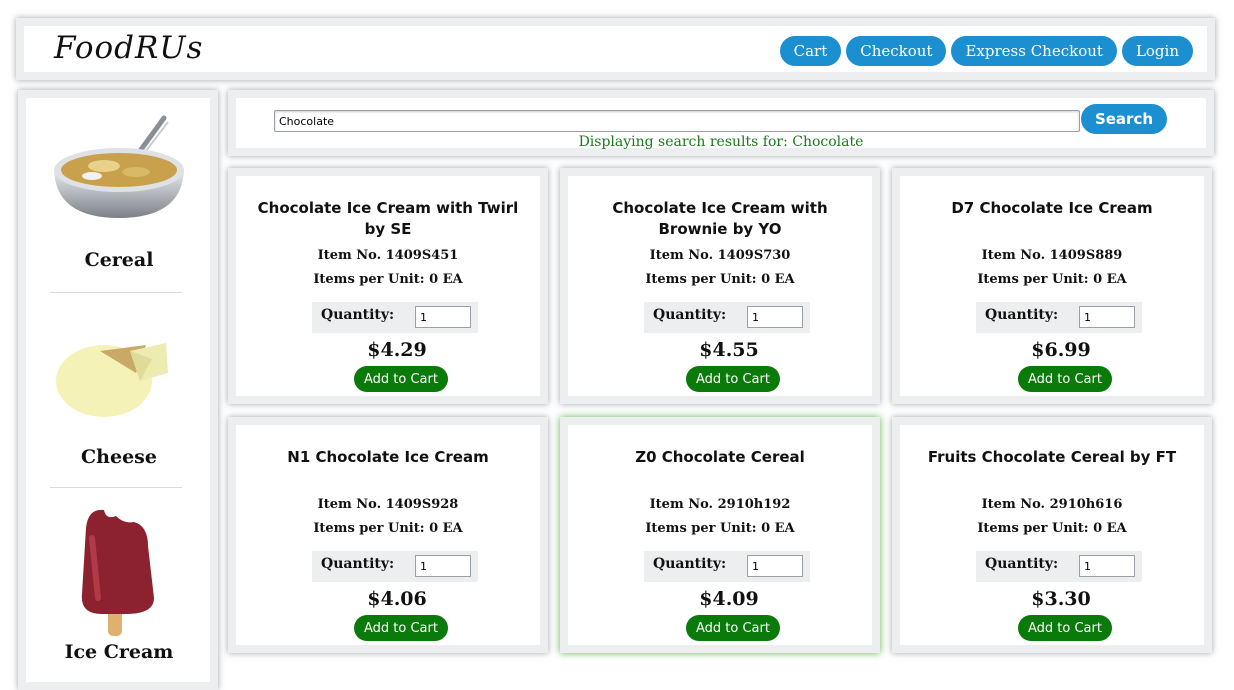 The image size is (1234, 690). What do you see at coordinates (721, 142) in the screenshot?
I see `search-status-message: Displaying search results for: Chocolate` at bounding box center [721, 142].